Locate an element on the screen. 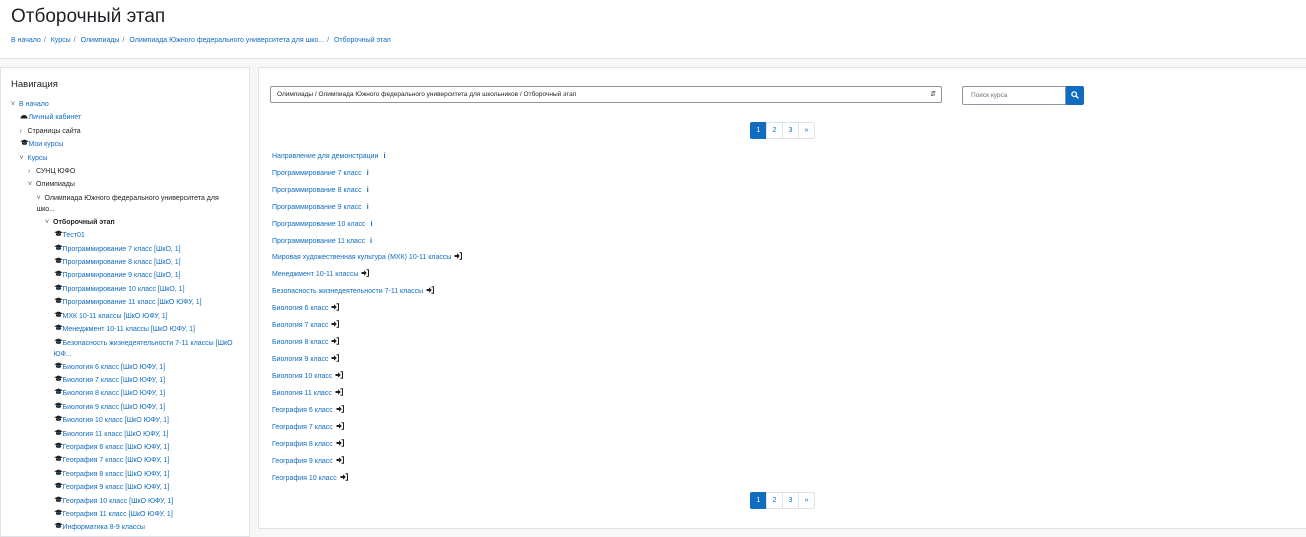  nav-tree-item-label: Биология 10 класс [ШкО ЮФУ, 1] is located at coordinates (116, 420).